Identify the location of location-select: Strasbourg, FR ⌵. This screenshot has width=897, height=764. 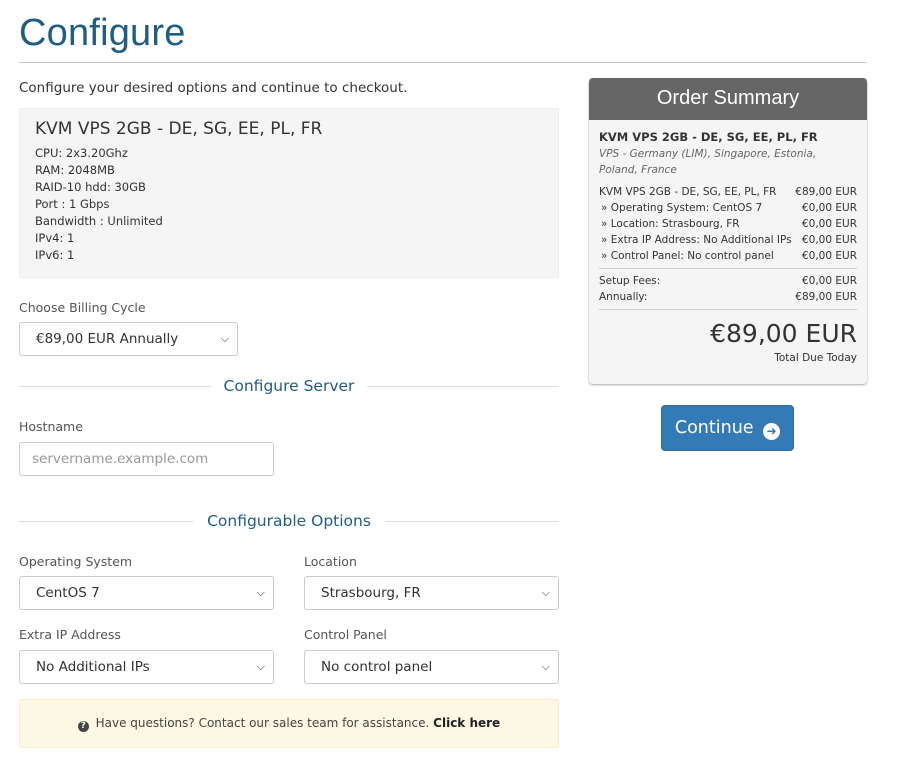
(431, 593).